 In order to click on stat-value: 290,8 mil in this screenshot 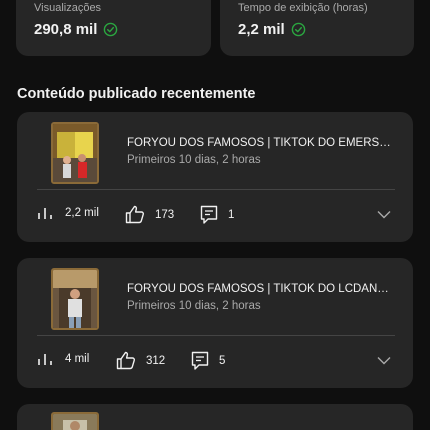, I will do `click(76, 29)`.